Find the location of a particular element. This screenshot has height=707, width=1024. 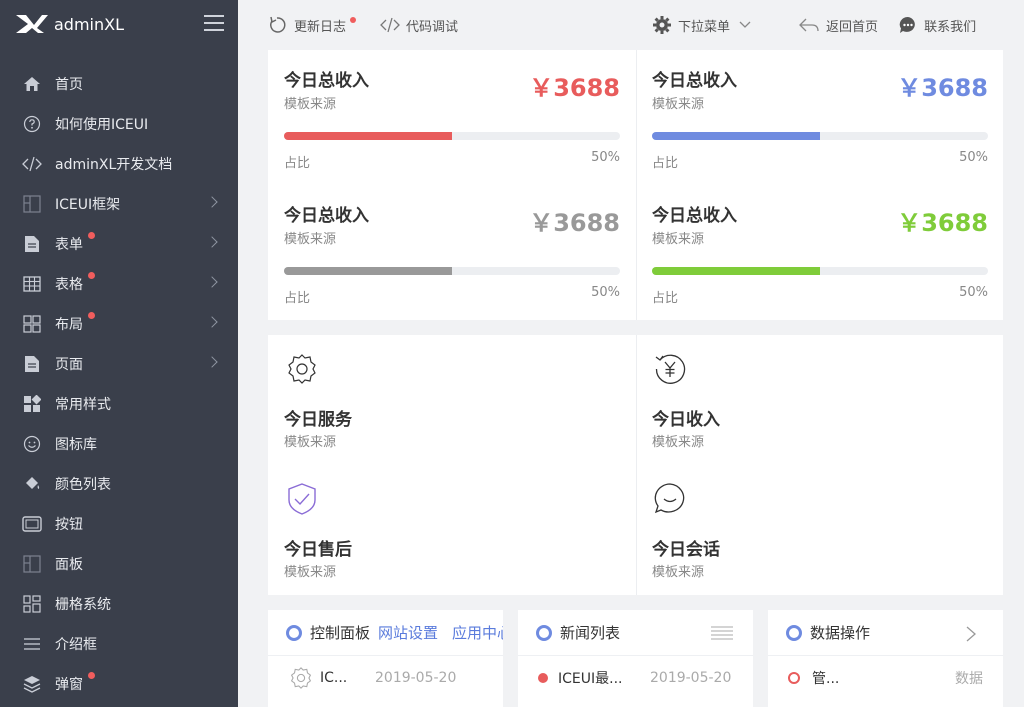

sidebar-item-label: 表单 is located at coordinates (69, 245).